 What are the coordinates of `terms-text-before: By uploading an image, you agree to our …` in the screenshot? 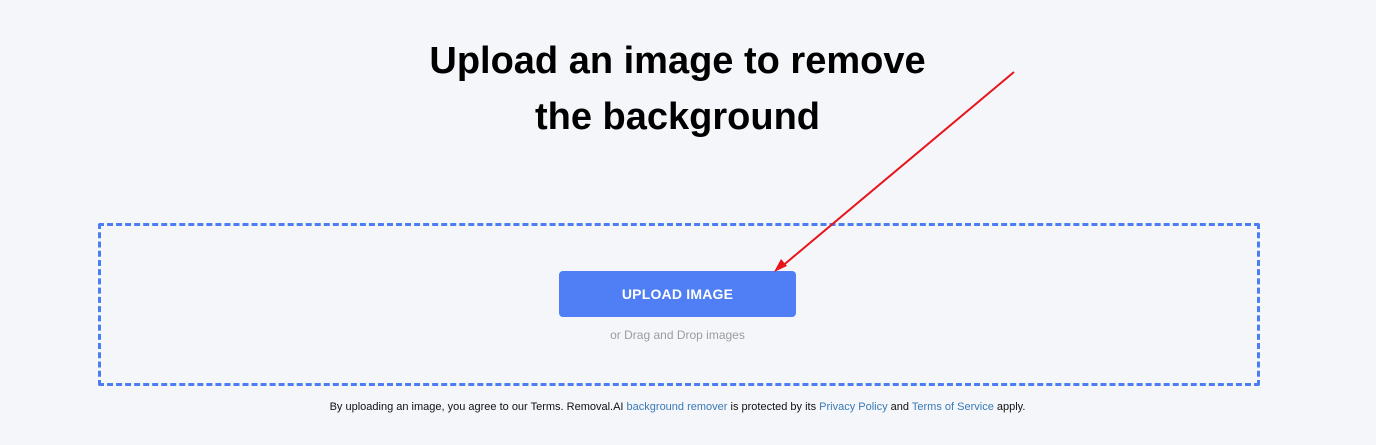 It's located at (478, 407).